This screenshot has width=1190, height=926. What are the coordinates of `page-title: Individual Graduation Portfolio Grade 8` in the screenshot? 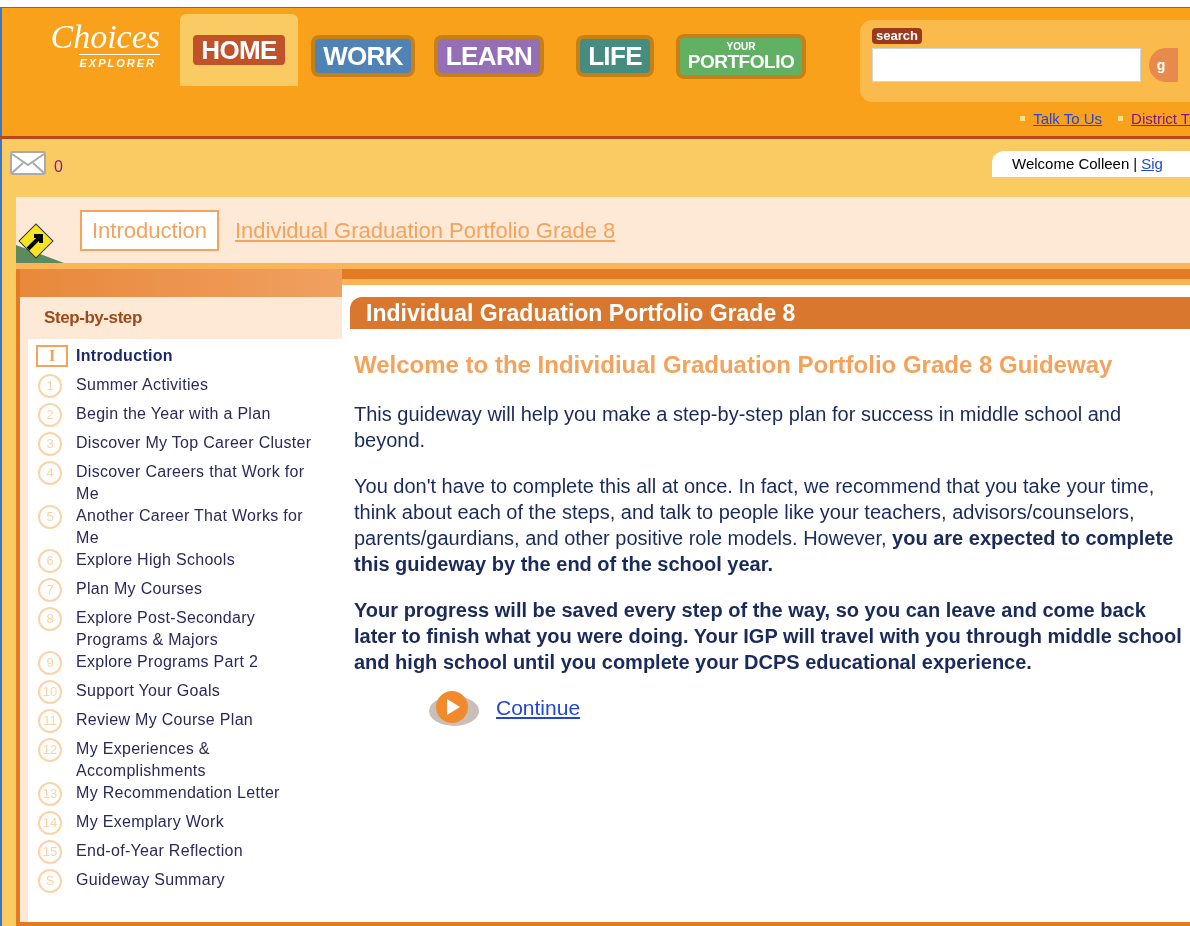 It's located at (581, 313).